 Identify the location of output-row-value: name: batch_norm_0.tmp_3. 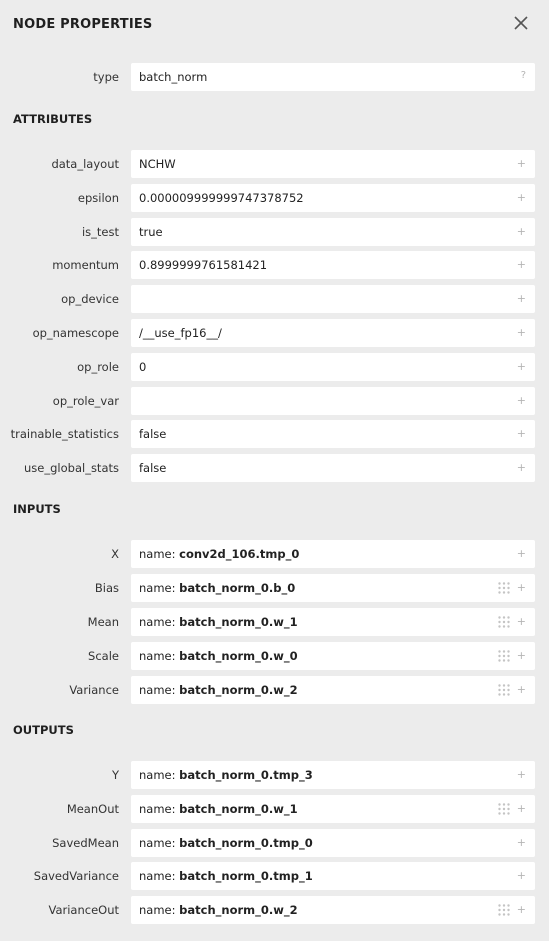
(226, 775).